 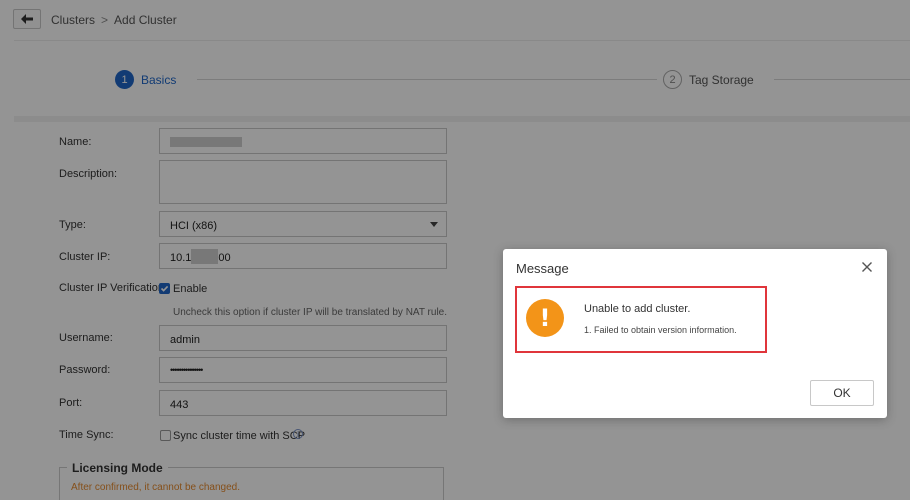 What do you see at coordinates (637, 309) in the screenshot?
I see `error-message: Unable to add cluster.` at bounding box center [637, 309].